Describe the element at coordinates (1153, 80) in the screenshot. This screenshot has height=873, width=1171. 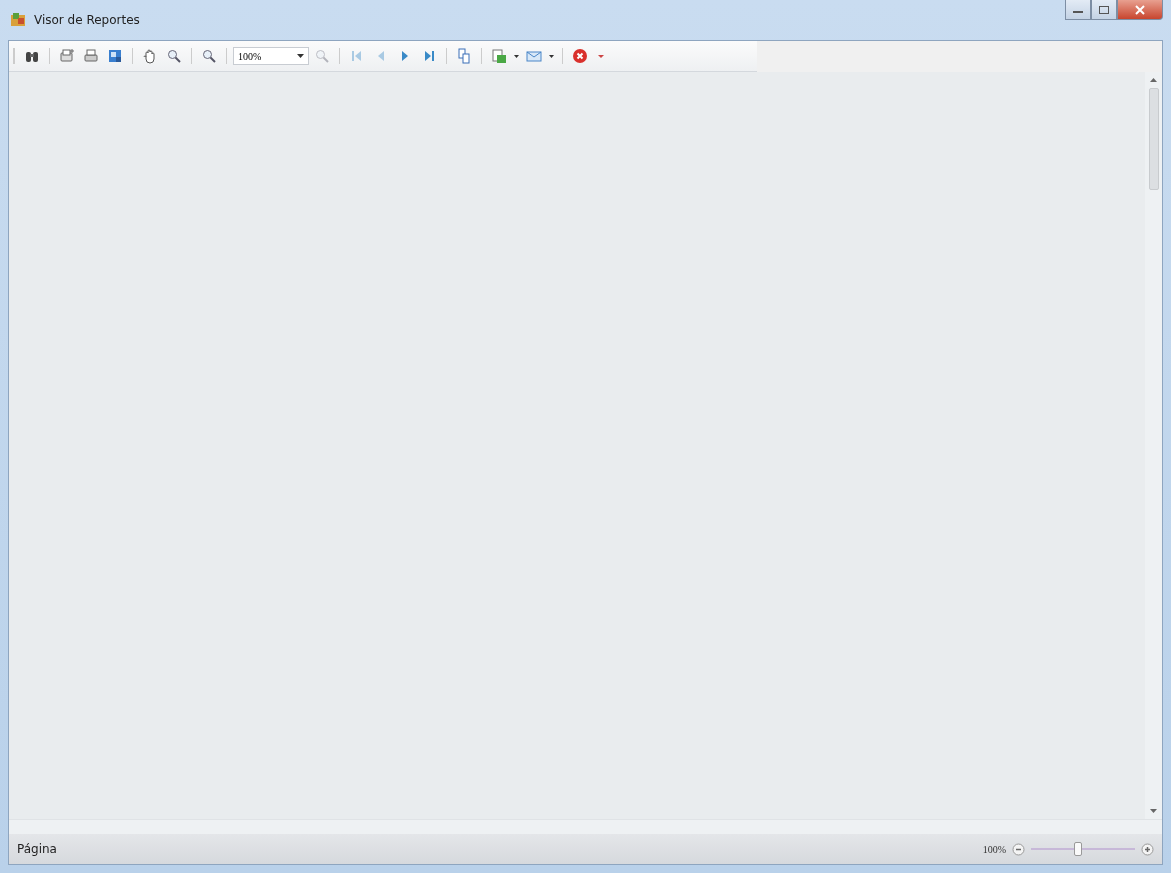
I see `scroll-up-icon` at that location.